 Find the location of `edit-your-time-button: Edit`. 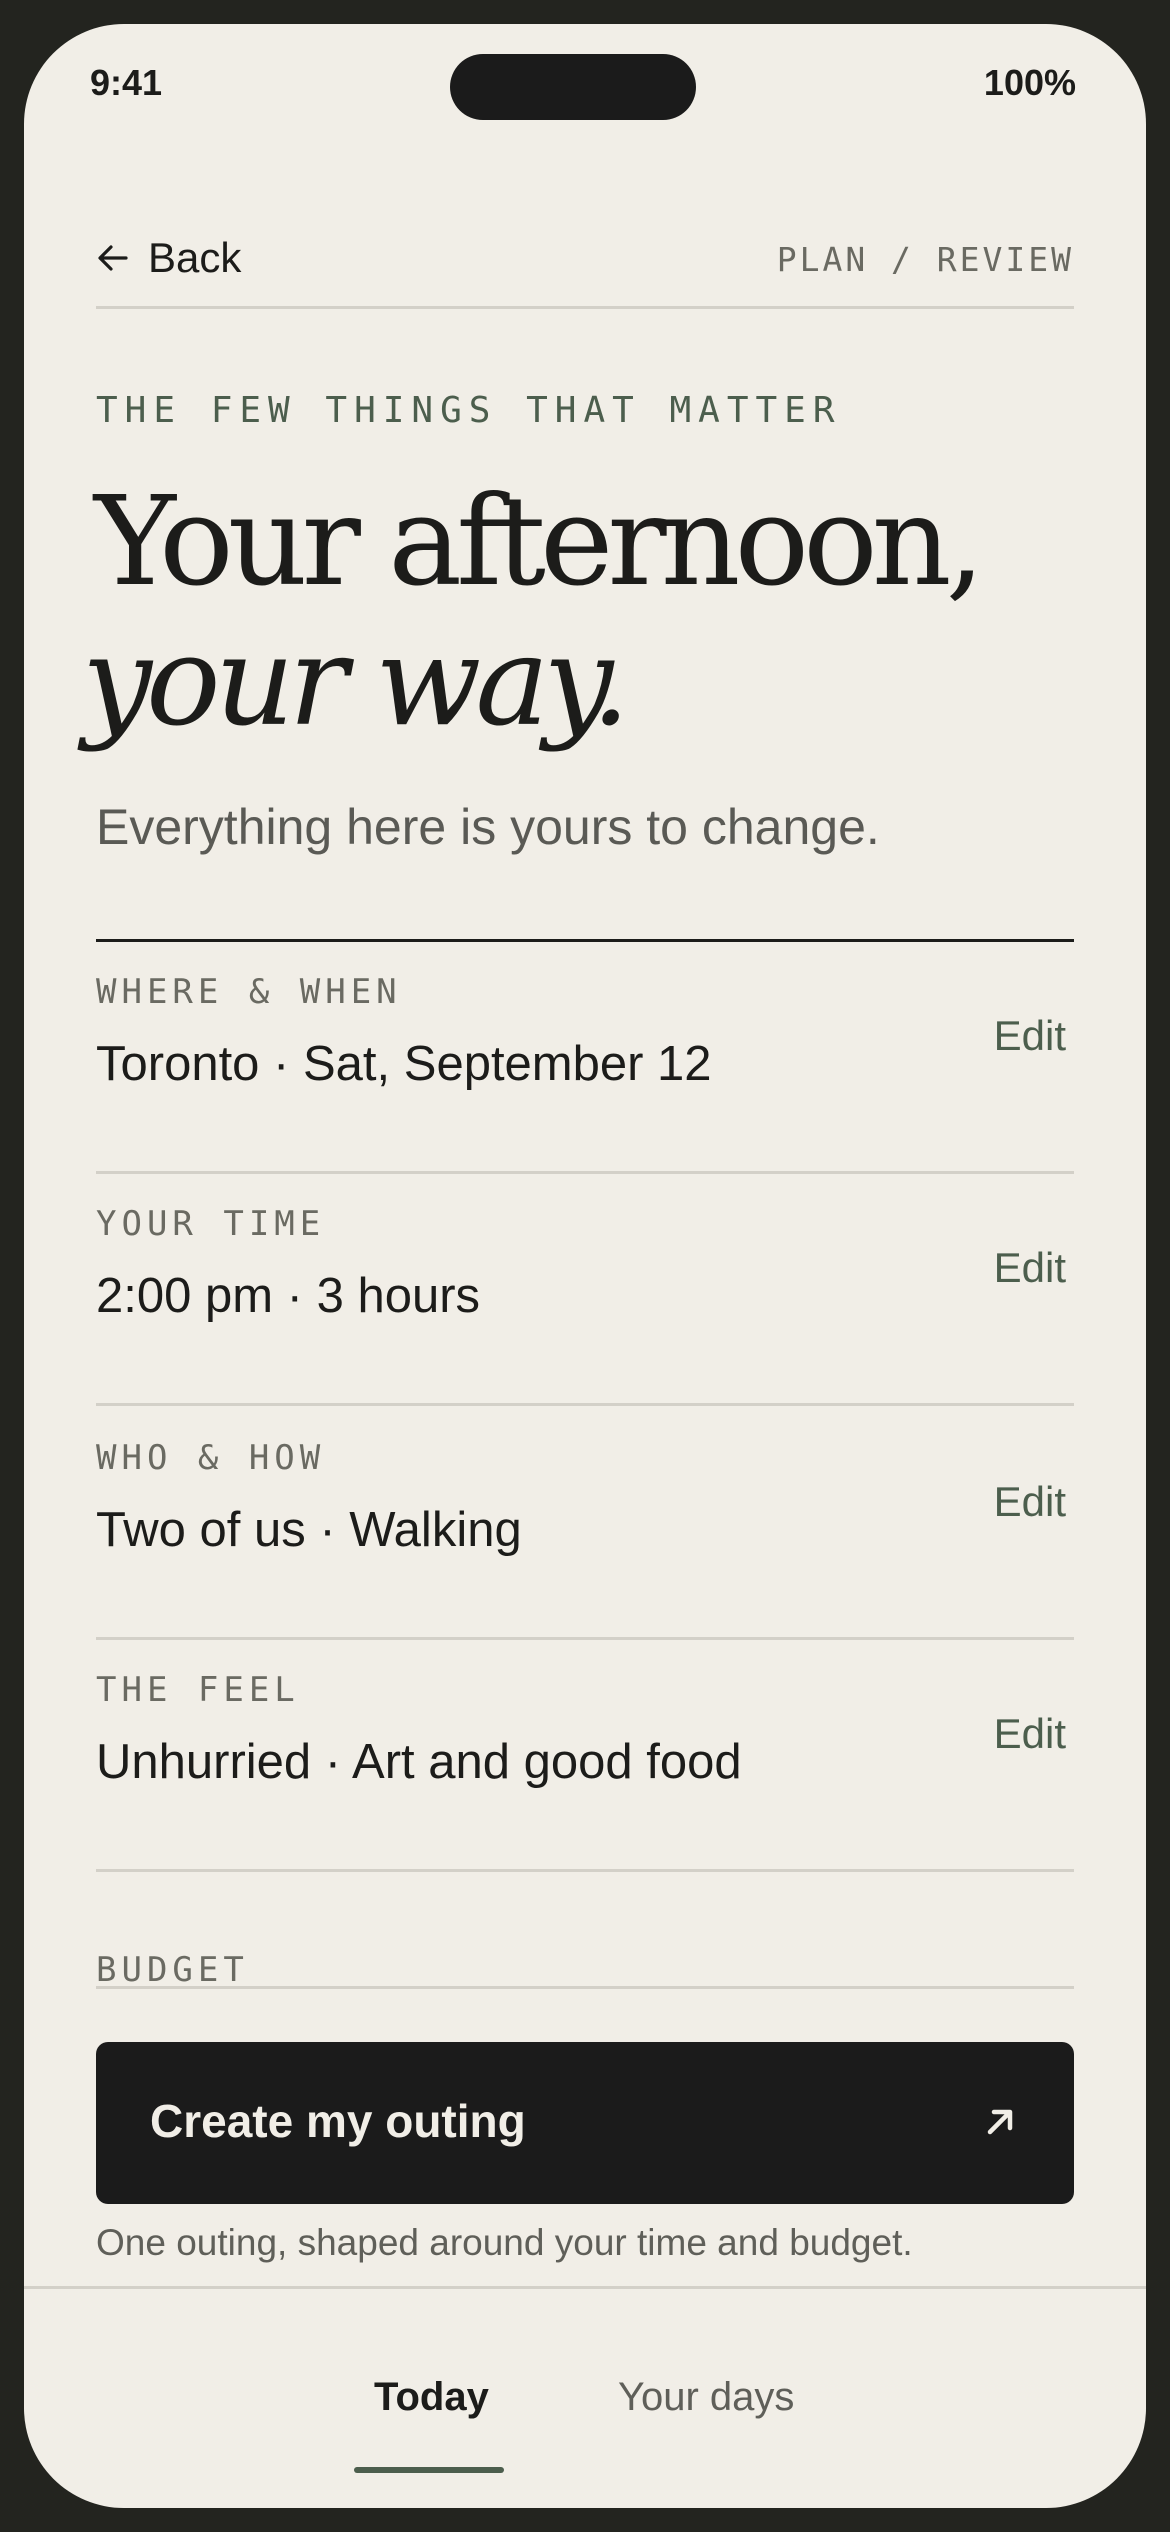

edit-your-time-button: Edit is located at coordinates (1030, 1268).